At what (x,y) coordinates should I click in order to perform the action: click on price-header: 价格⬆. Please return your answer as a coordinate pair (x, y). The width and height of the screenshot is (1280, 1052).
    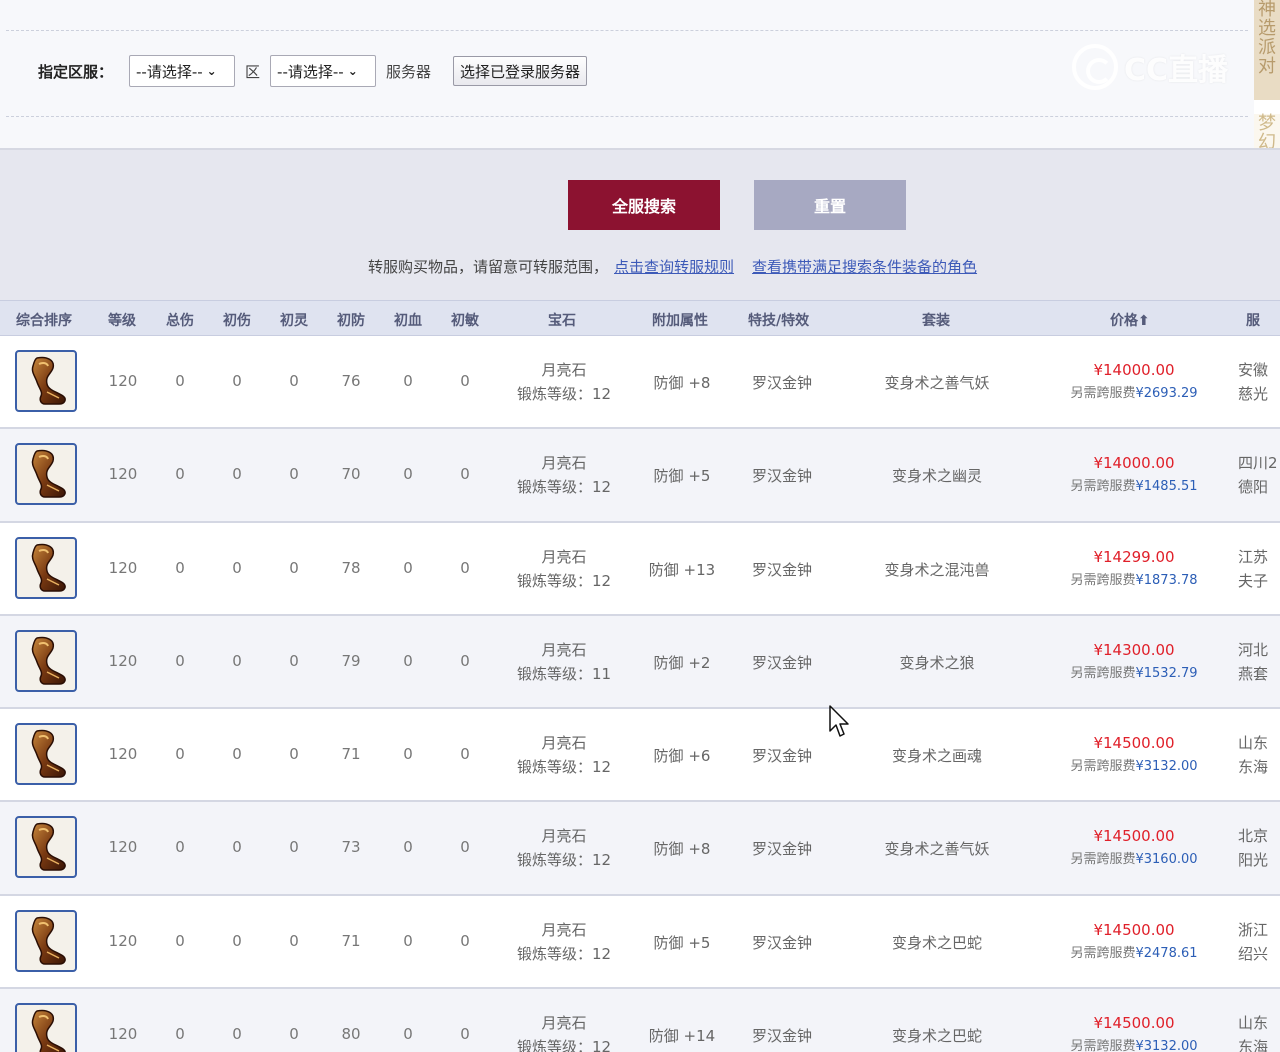
    Looking at the image, I should click on (1130, 320).